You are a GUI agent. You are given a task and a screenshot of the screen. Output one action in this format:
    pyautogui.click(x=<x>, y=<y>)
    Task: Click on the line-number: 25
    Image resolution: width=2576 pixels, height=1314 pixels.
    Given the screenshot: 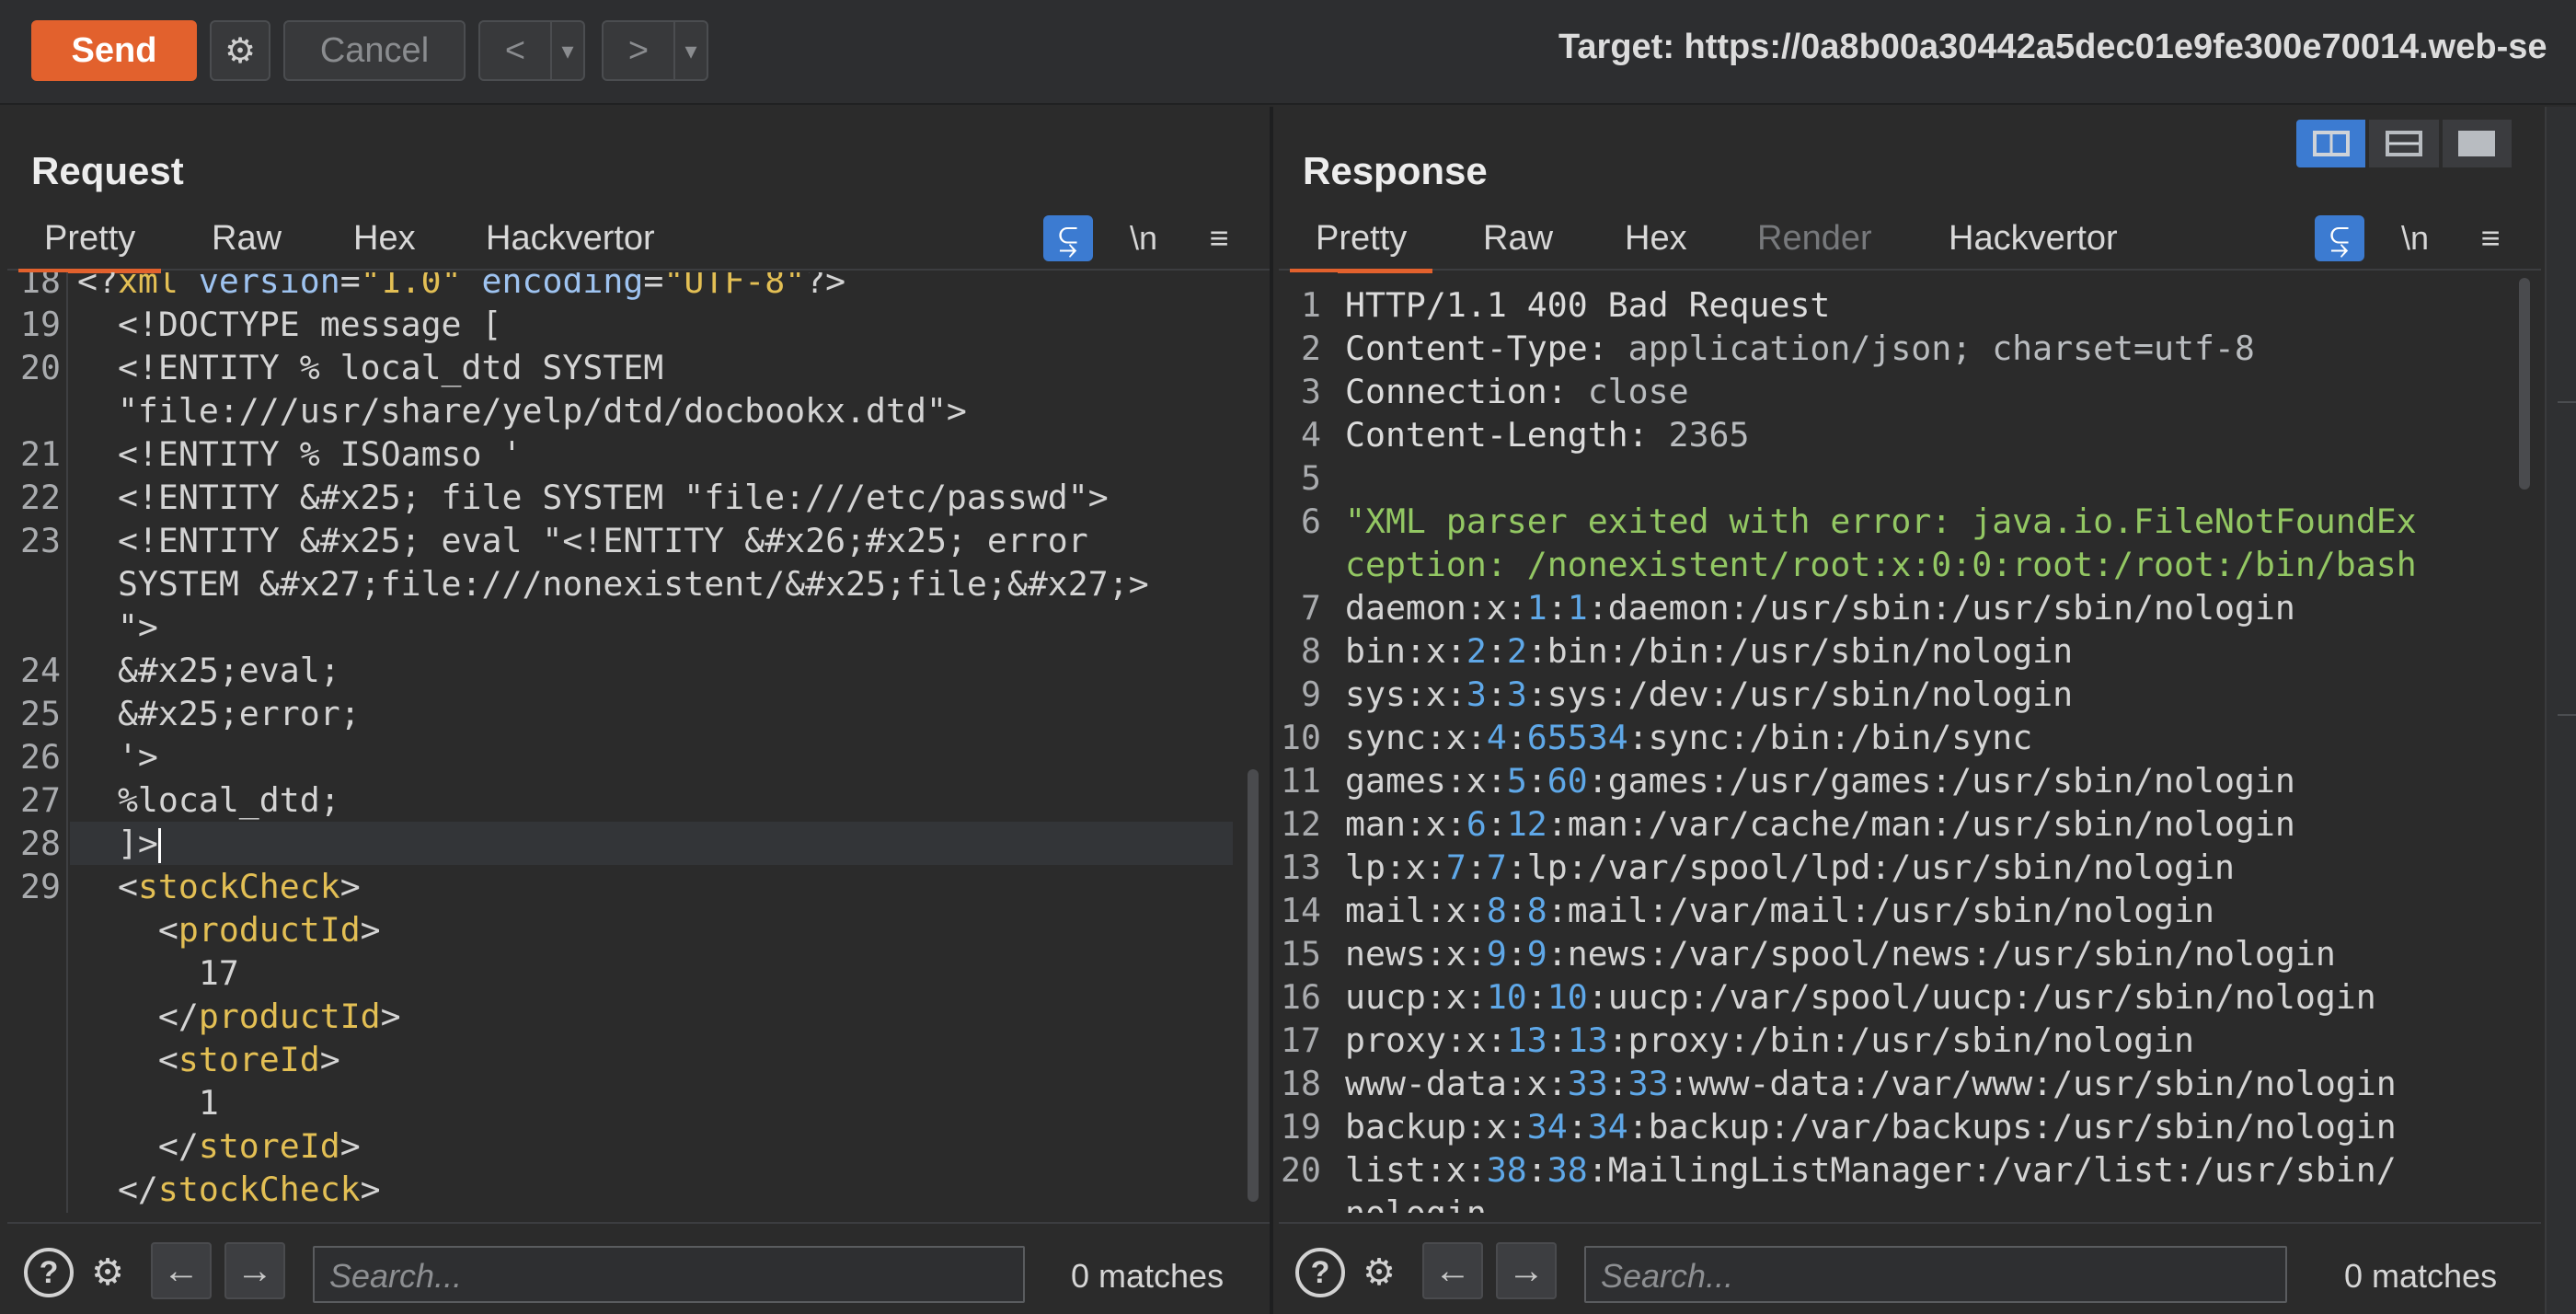 What is the action you would take?
    pyautogui.click(x=40, y=713)
    